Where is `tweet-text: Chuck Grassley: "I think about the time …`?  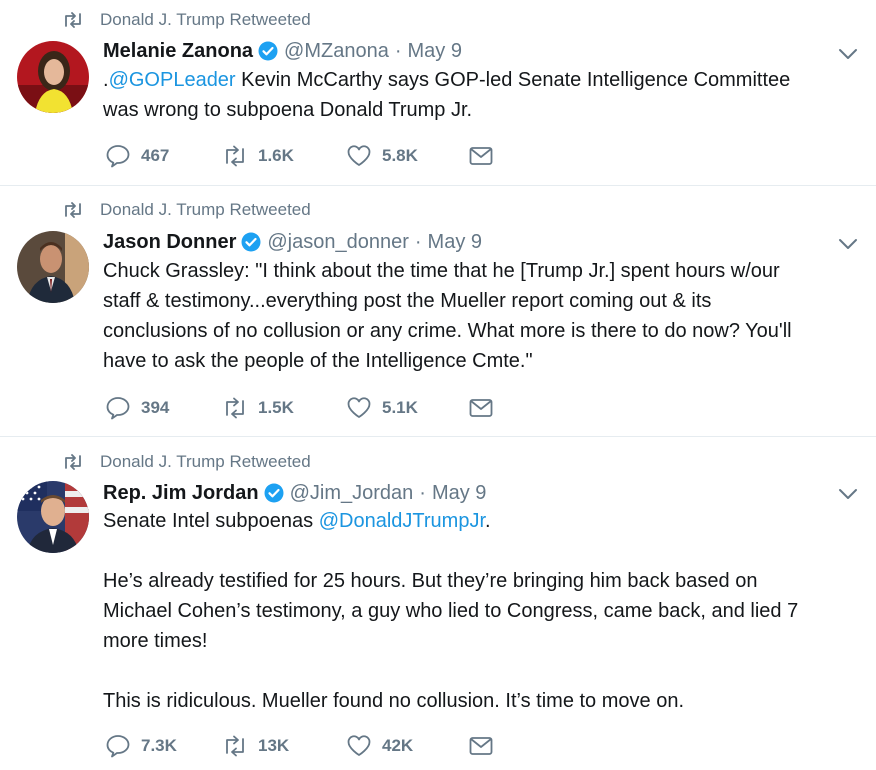 tweet-text: Chuck Grassley: "I think about the time … is located at coordinates (447, 316).